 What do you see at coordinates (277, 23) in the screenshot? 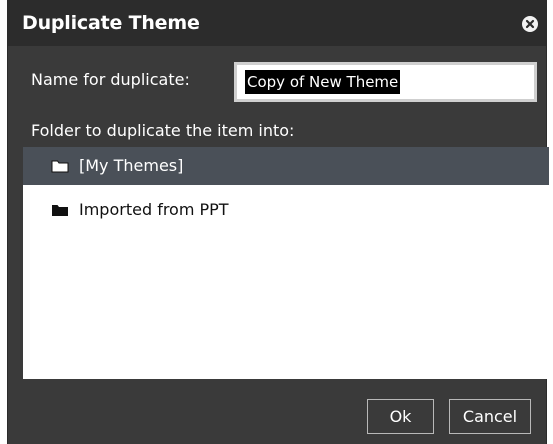
I see `dialog-titlebar: Duplicate Theme` at bounding box center [277, 23].